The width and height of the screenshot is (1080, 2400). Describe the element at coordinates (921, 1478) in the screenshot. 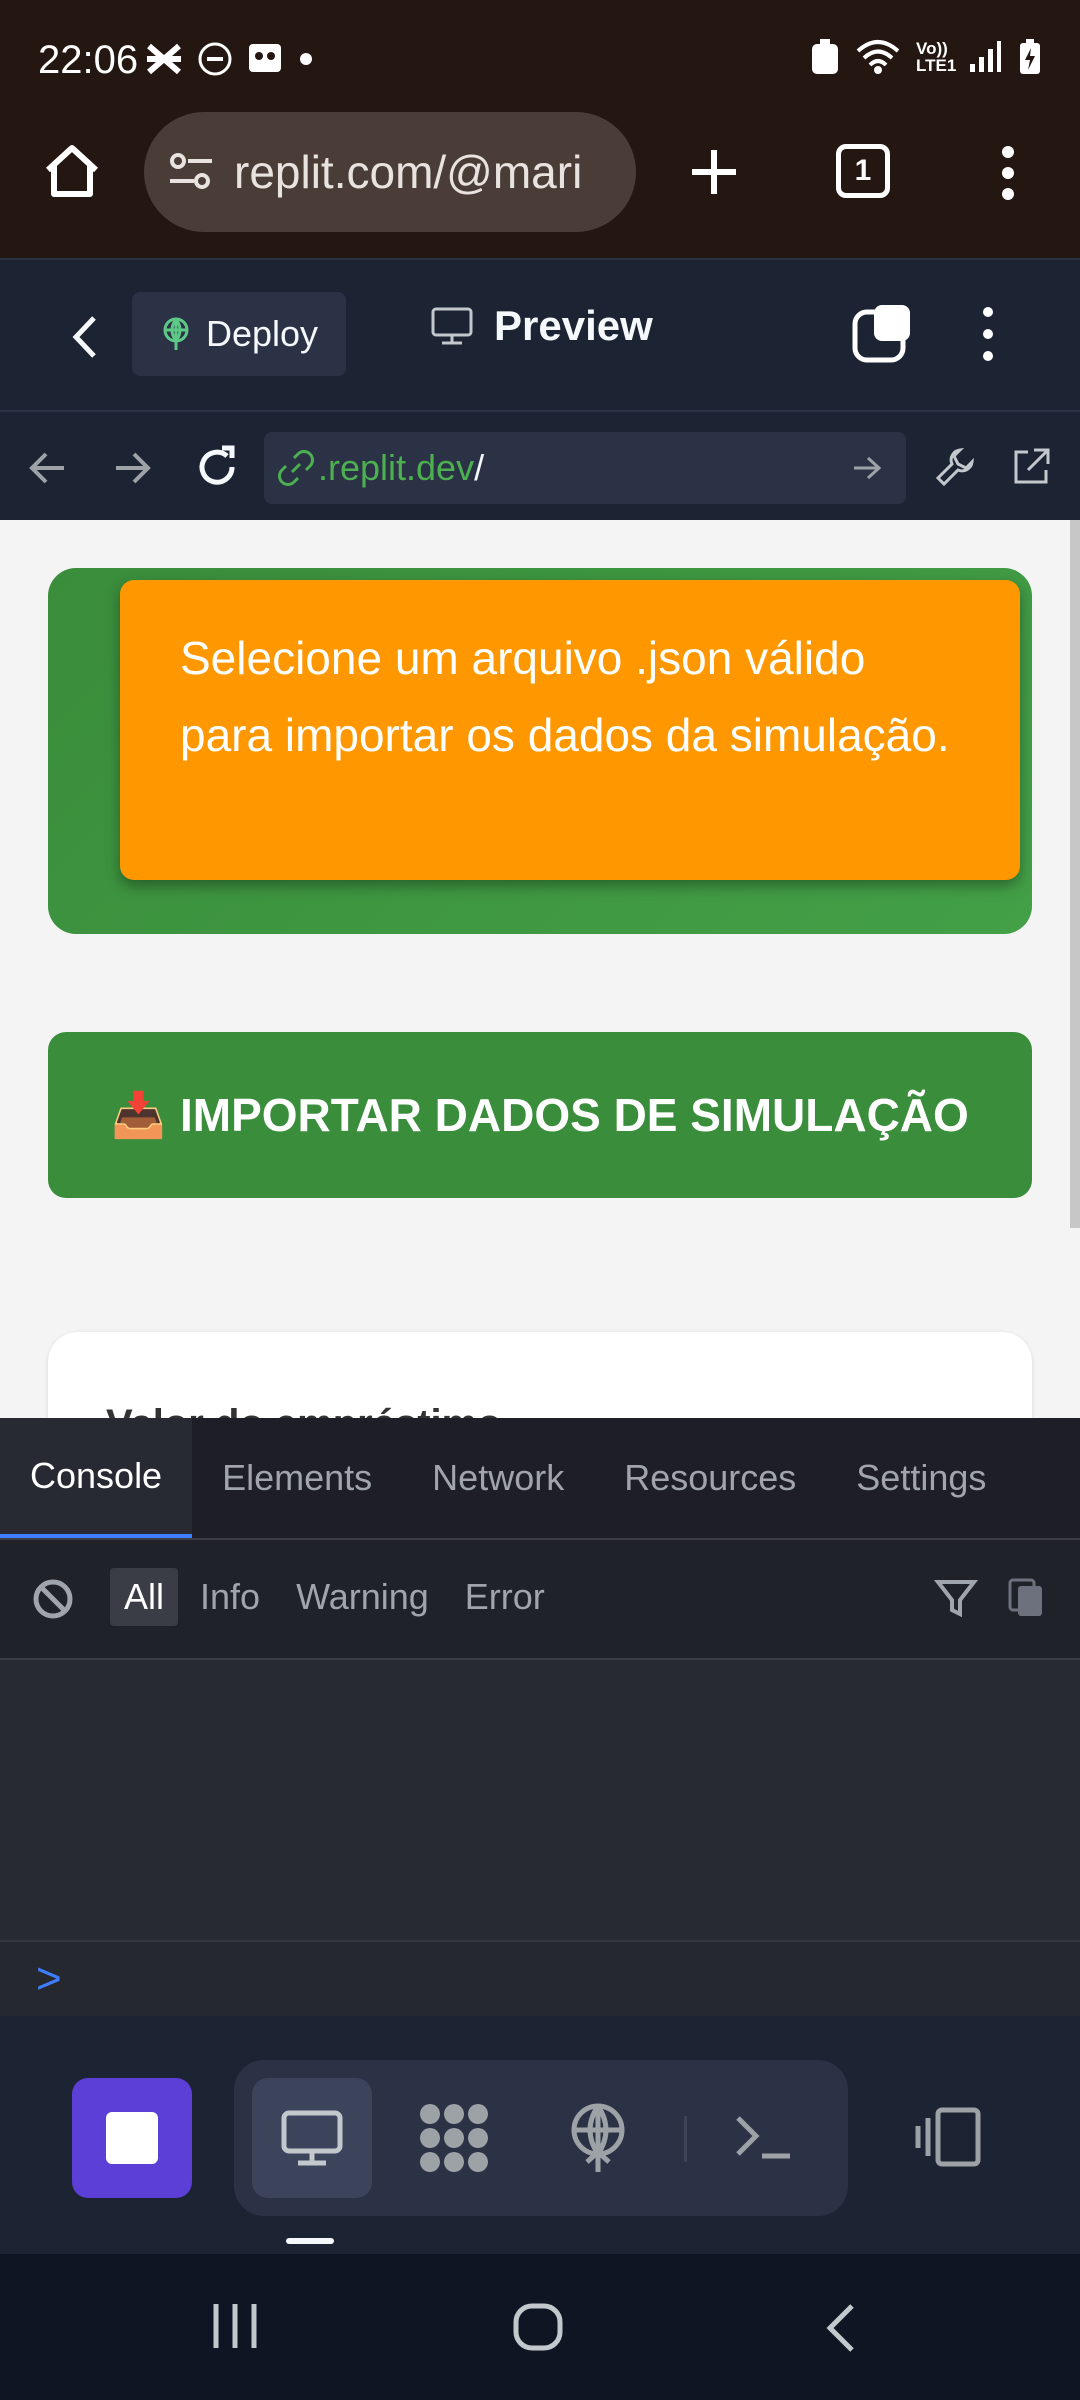

I see `tab-settings: Settings` at that location.